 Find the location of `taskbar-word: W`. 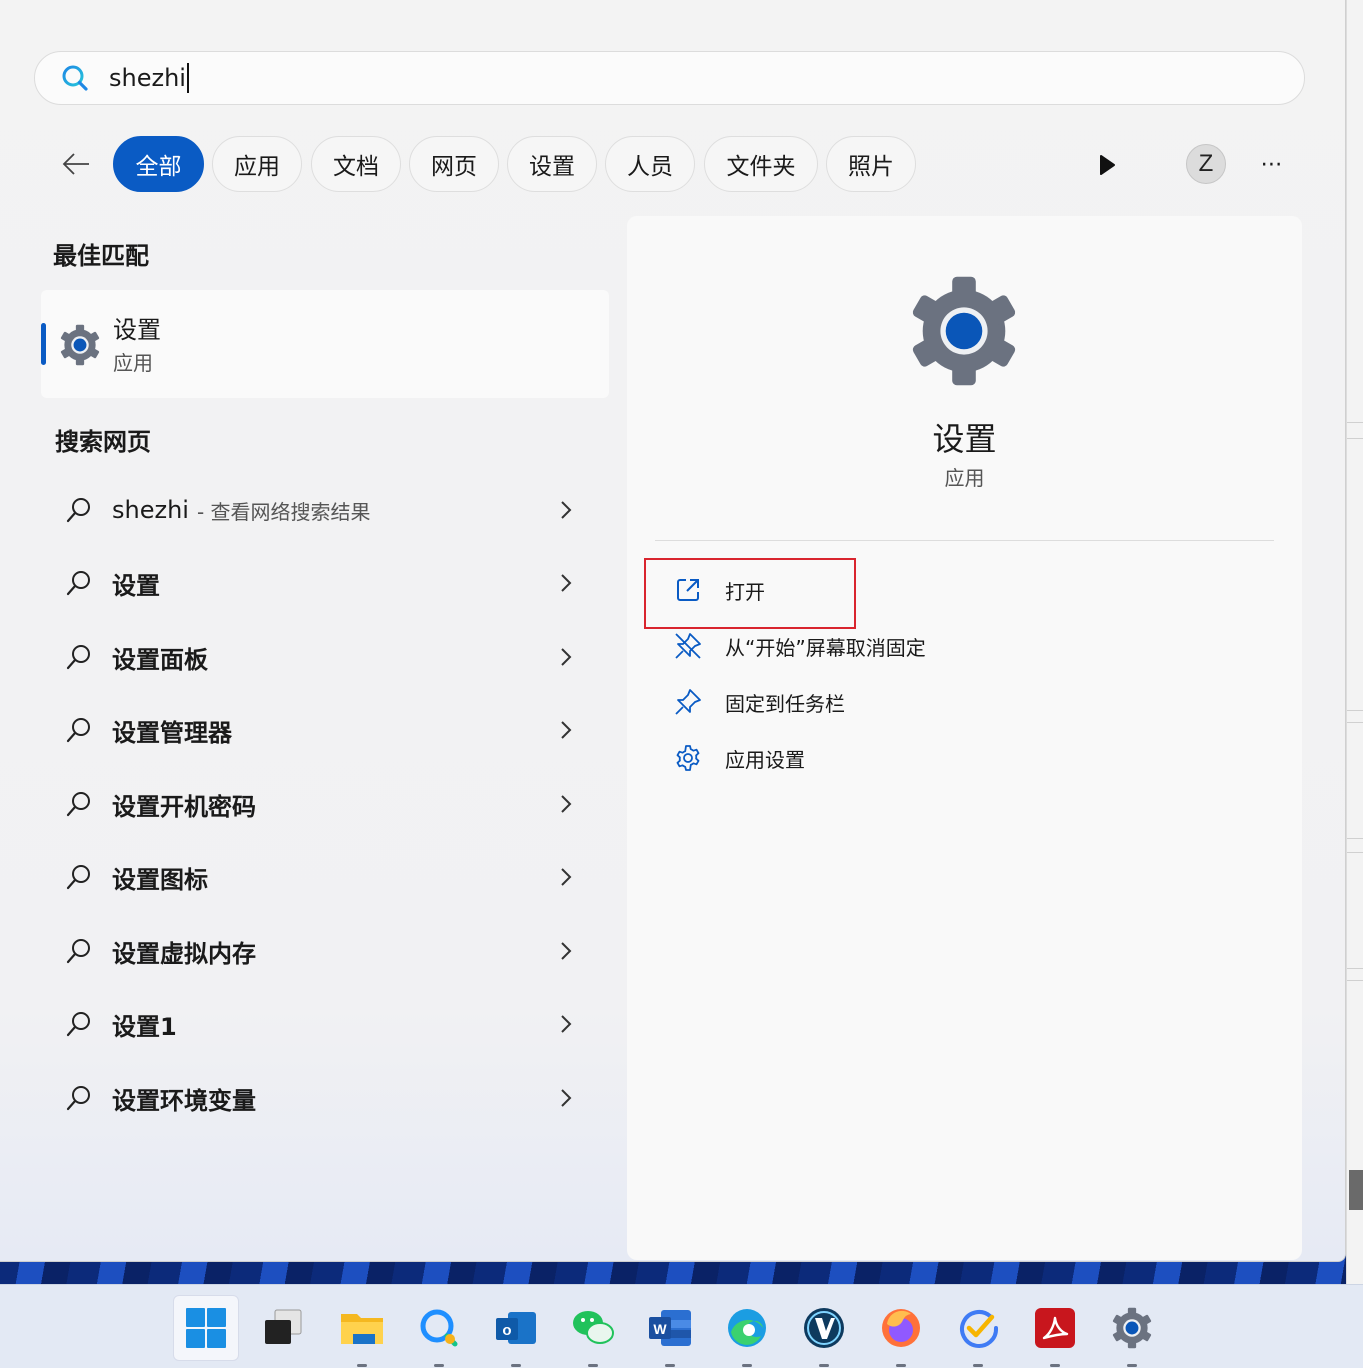

taskbar-word: W is located at coordinates (670, 1331).